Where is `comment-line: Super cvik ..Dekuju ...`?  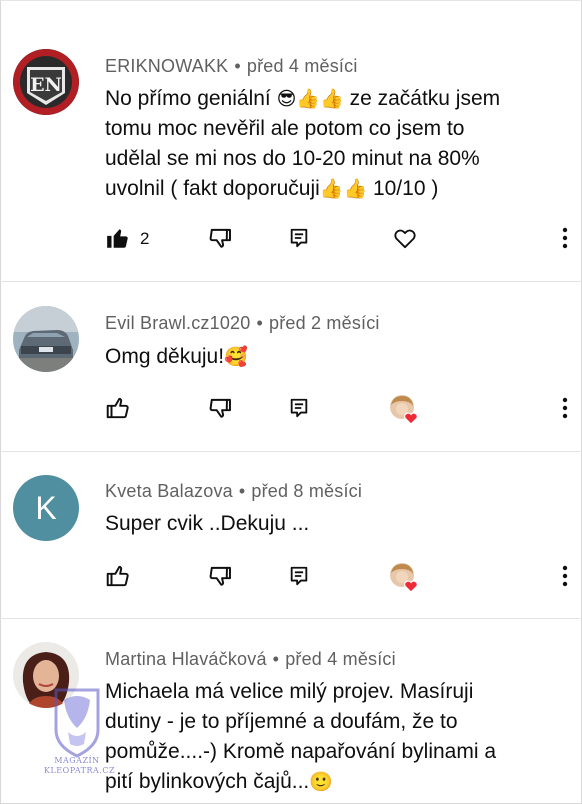 comment-line: Super cvik ..Dekuju ... is located at coordinates (207, 523).